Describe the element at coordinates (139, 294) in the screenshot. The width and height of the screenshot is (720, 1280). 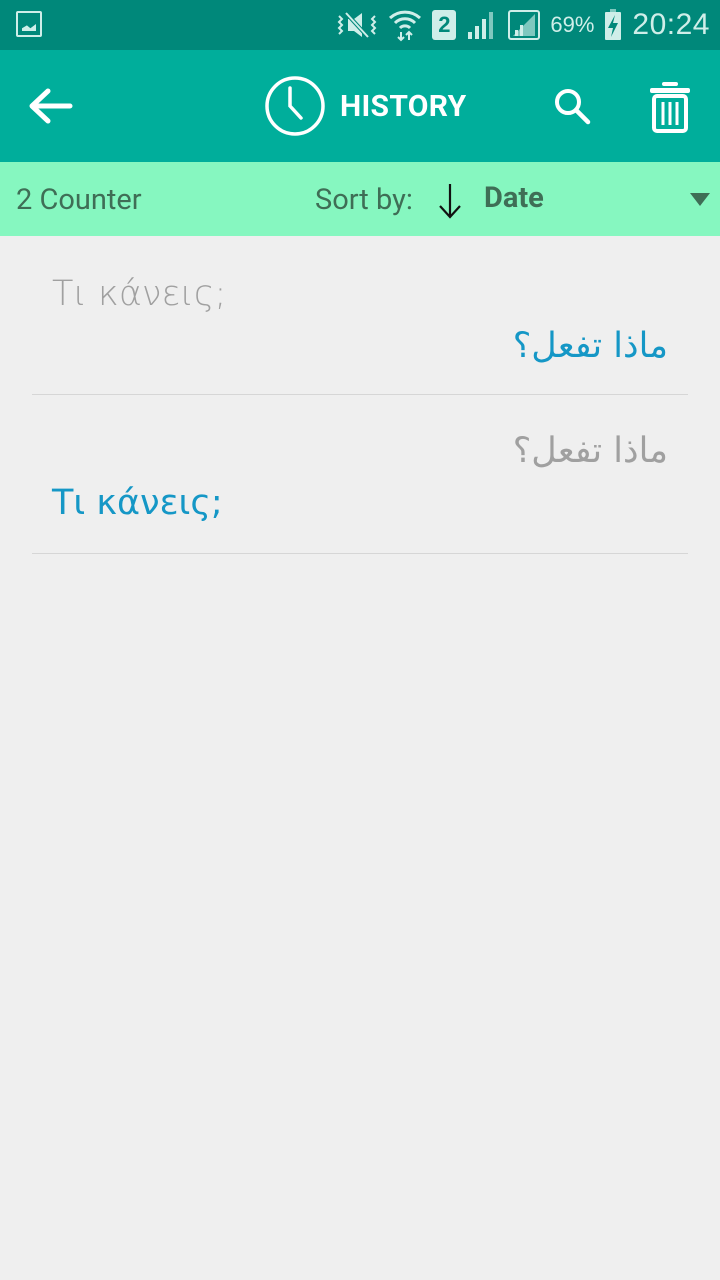
I see `source-text: Τι κάνεις;` at that location.